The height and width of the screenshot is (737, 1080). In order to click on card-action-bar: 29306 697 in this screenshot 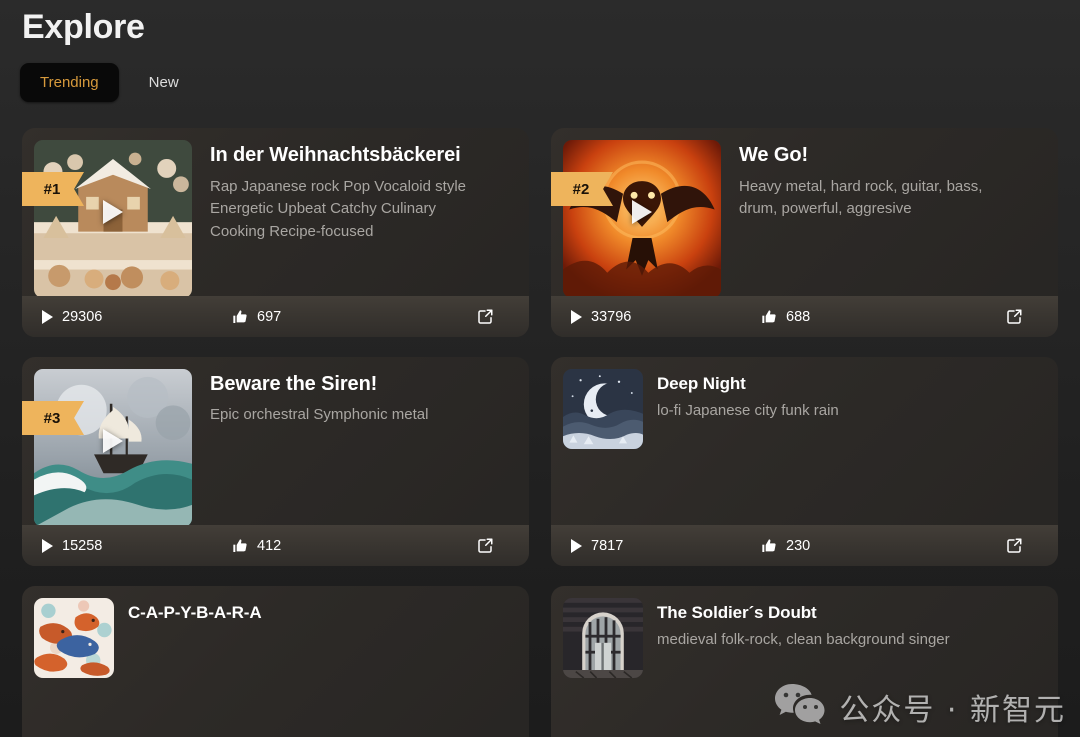, I will do `click(275, 316)`.